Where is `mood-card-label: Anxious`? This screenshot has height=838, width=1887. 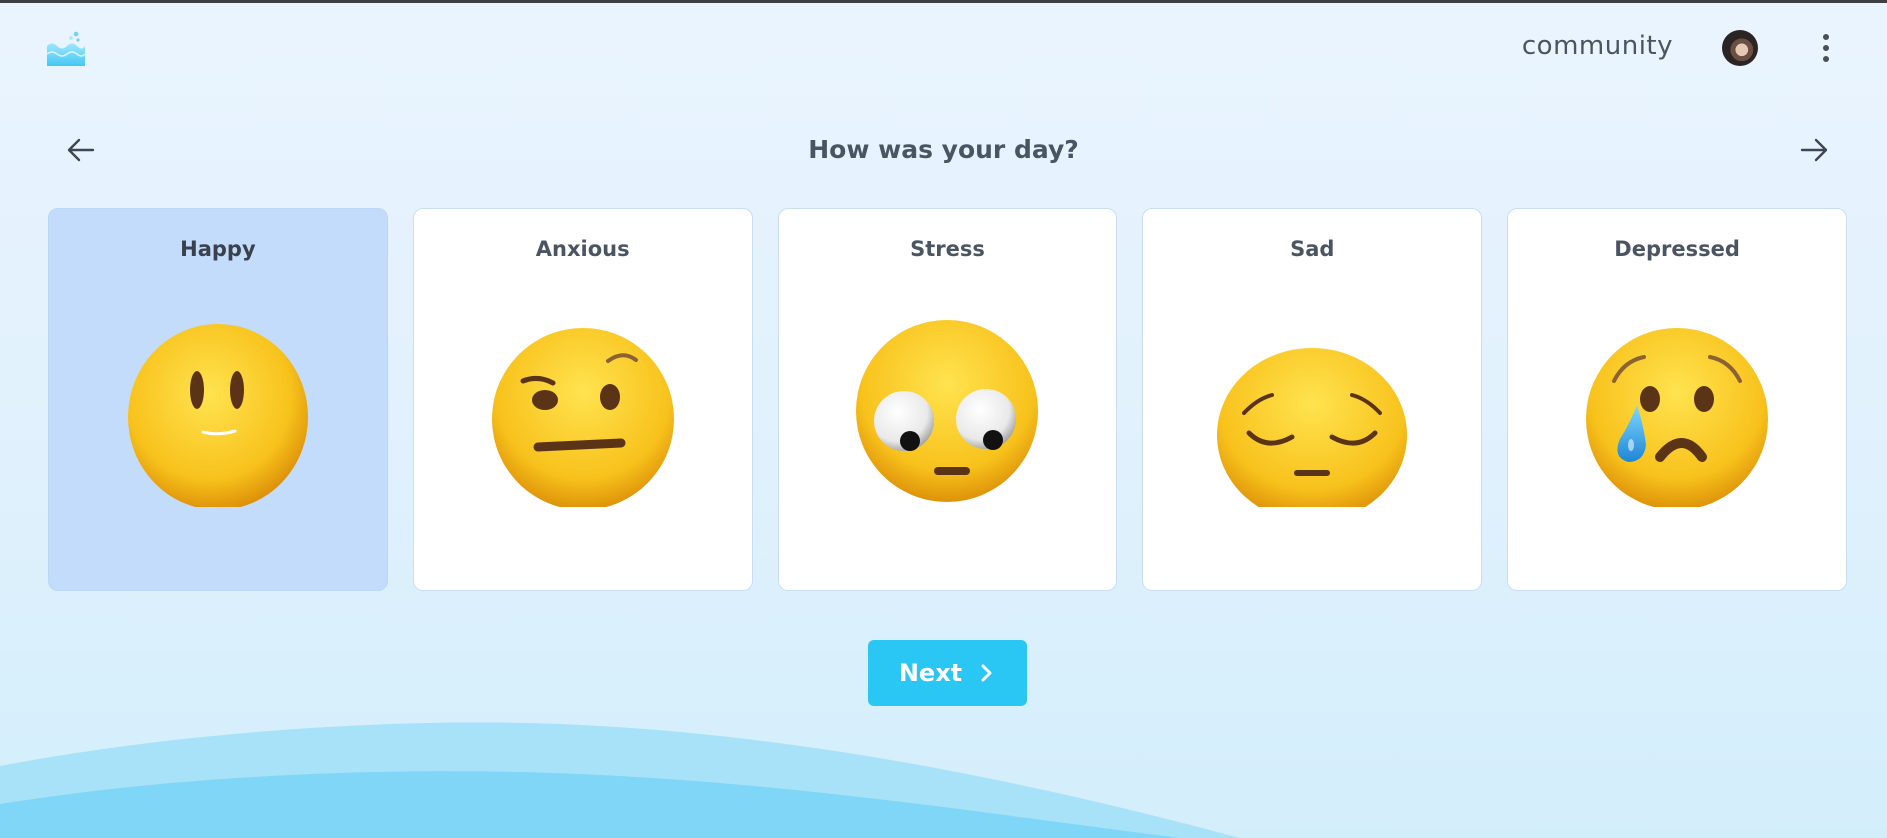
mood-card-label: Anxious is located at coordinates (582, 249).